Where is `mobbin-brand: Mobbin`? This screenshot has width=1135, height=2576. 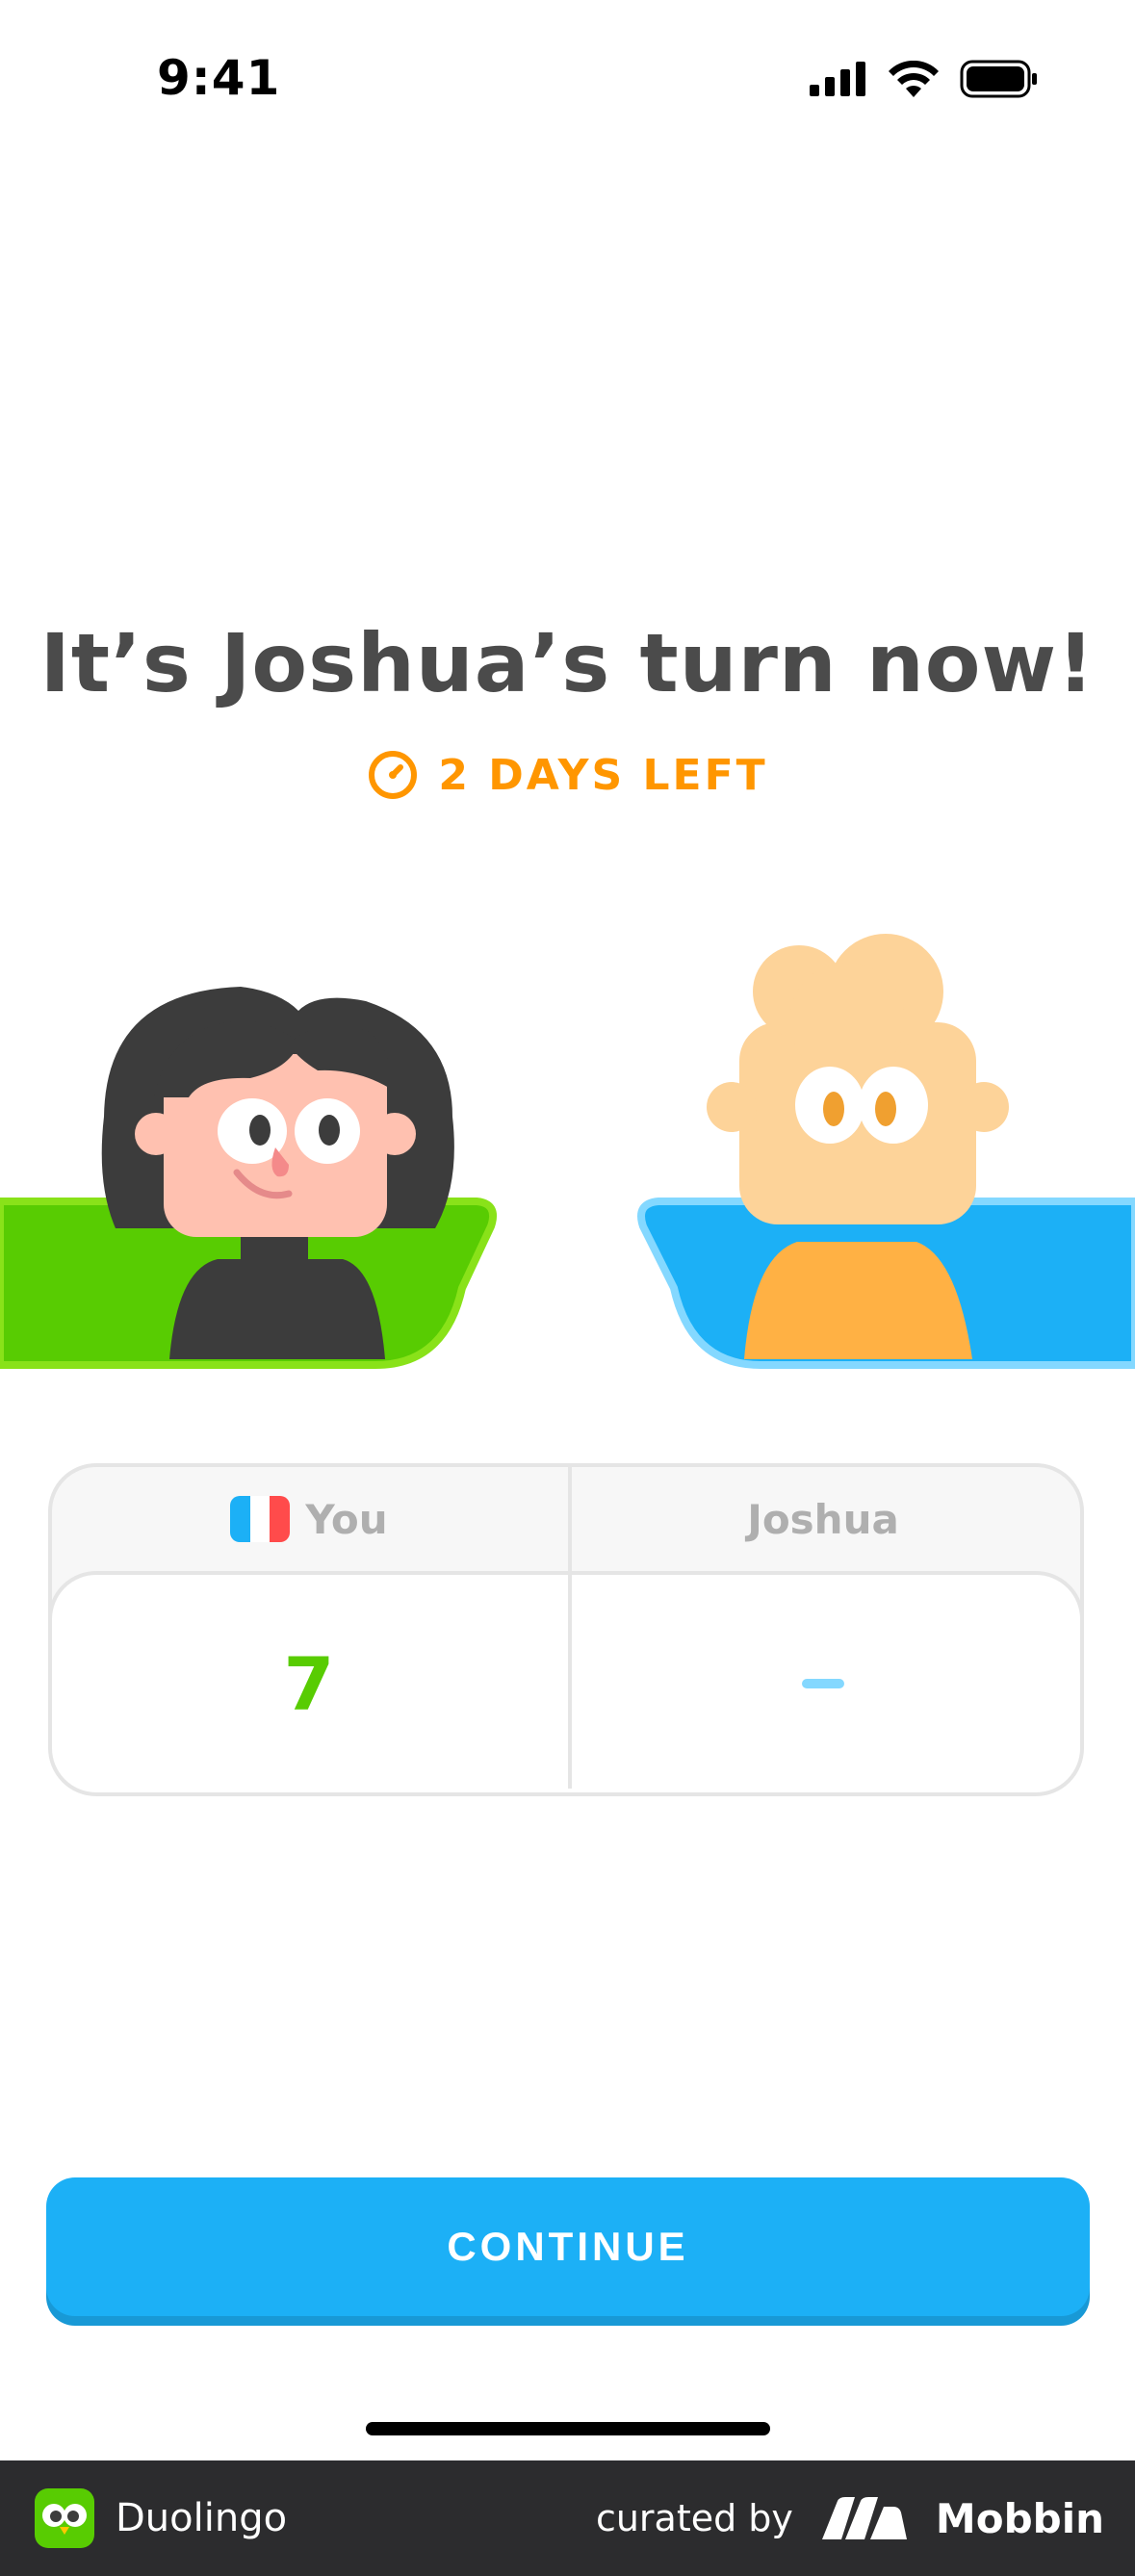 mobbin-brand: Mobbin is located at coordinates (1019, 2518).